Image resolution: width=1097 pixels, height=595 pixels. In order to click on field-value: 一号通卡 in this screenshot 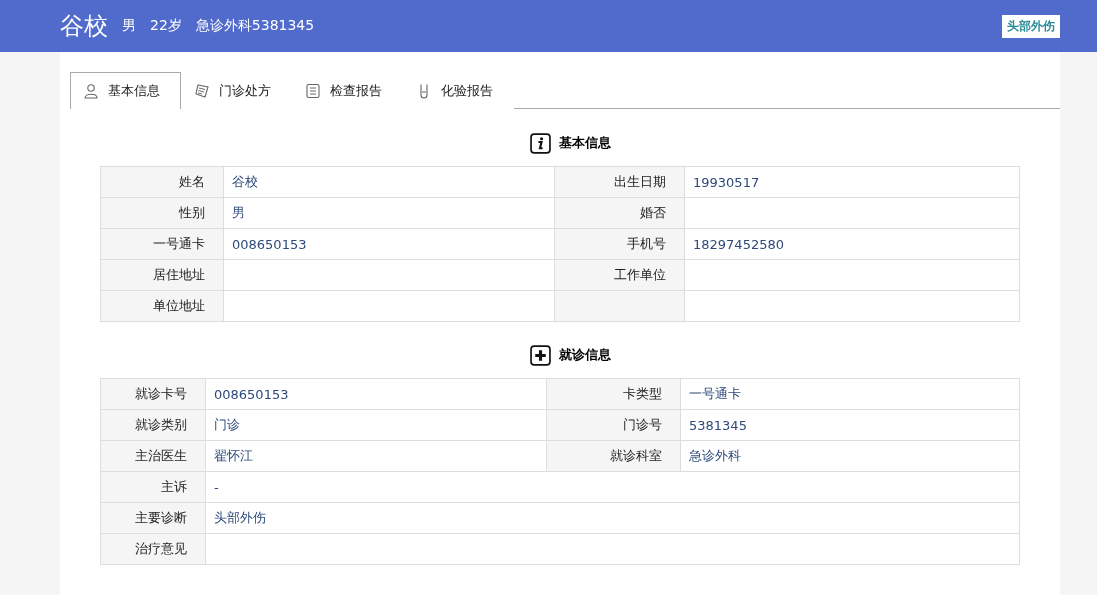, I will do `click(850, 394)`.